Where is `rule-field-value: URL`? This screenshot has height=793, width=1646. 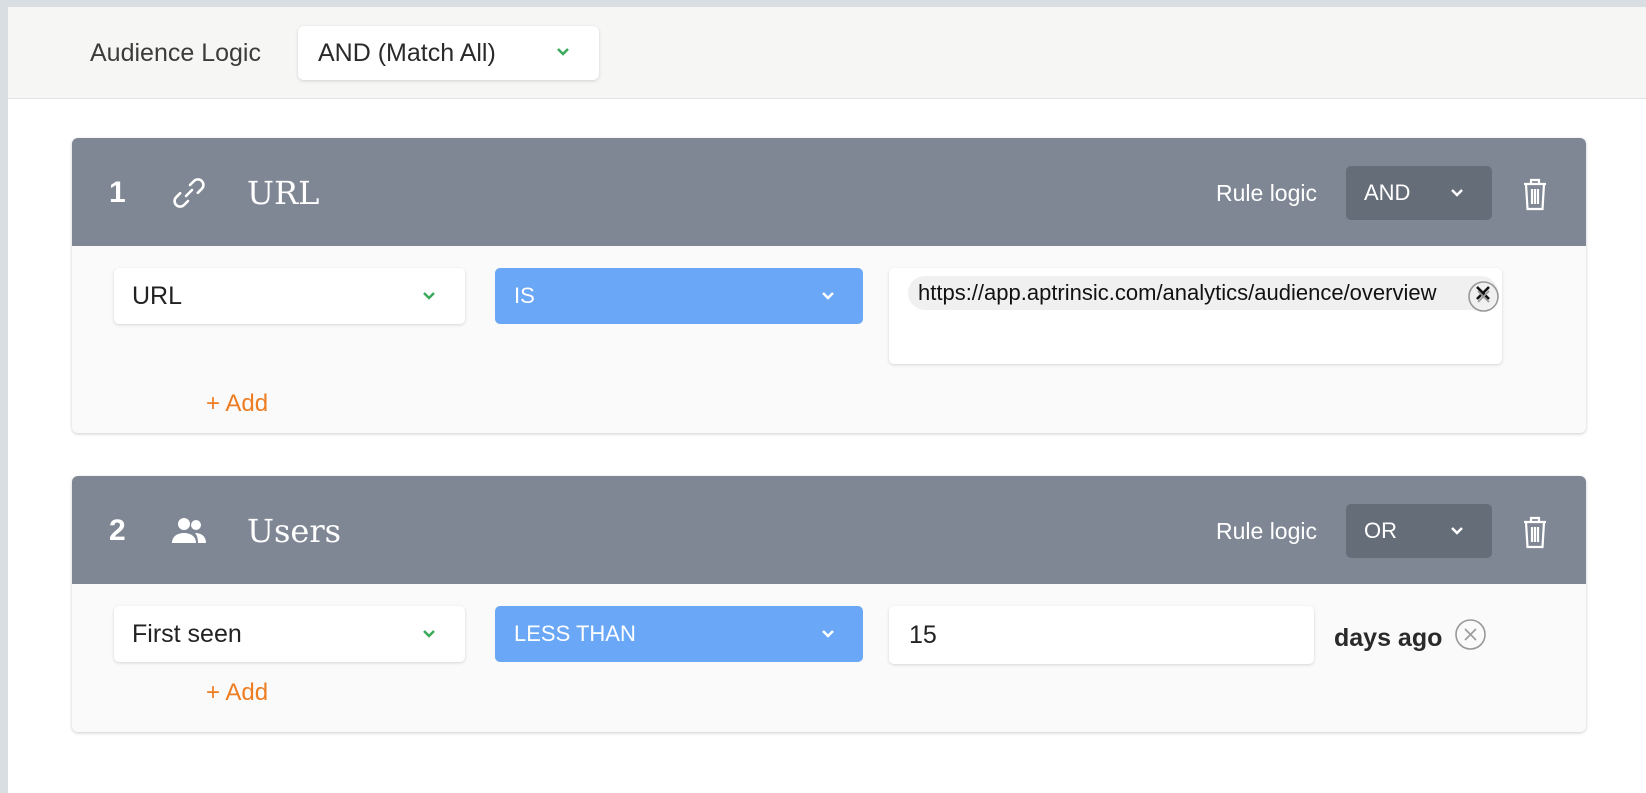 rule-field-value: URL is located at coordinates (157, 296).